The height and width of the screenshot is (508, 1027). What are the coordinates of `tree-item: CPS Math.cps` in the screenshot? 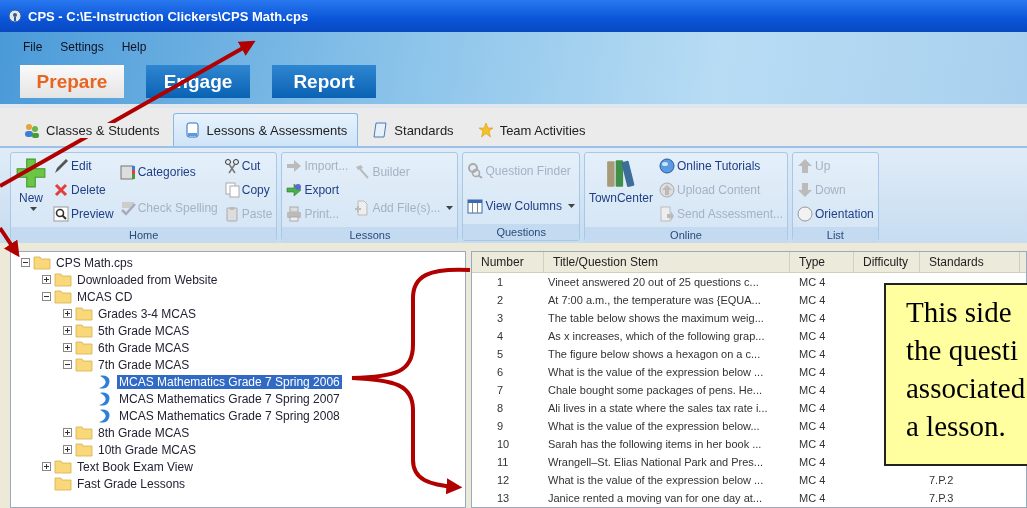 It's located at (94, 262).